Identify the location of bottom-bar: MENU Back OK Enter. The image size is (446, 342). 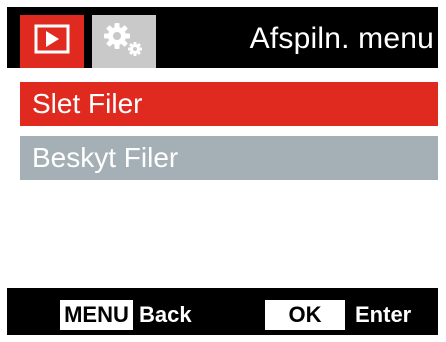
(222, 311).